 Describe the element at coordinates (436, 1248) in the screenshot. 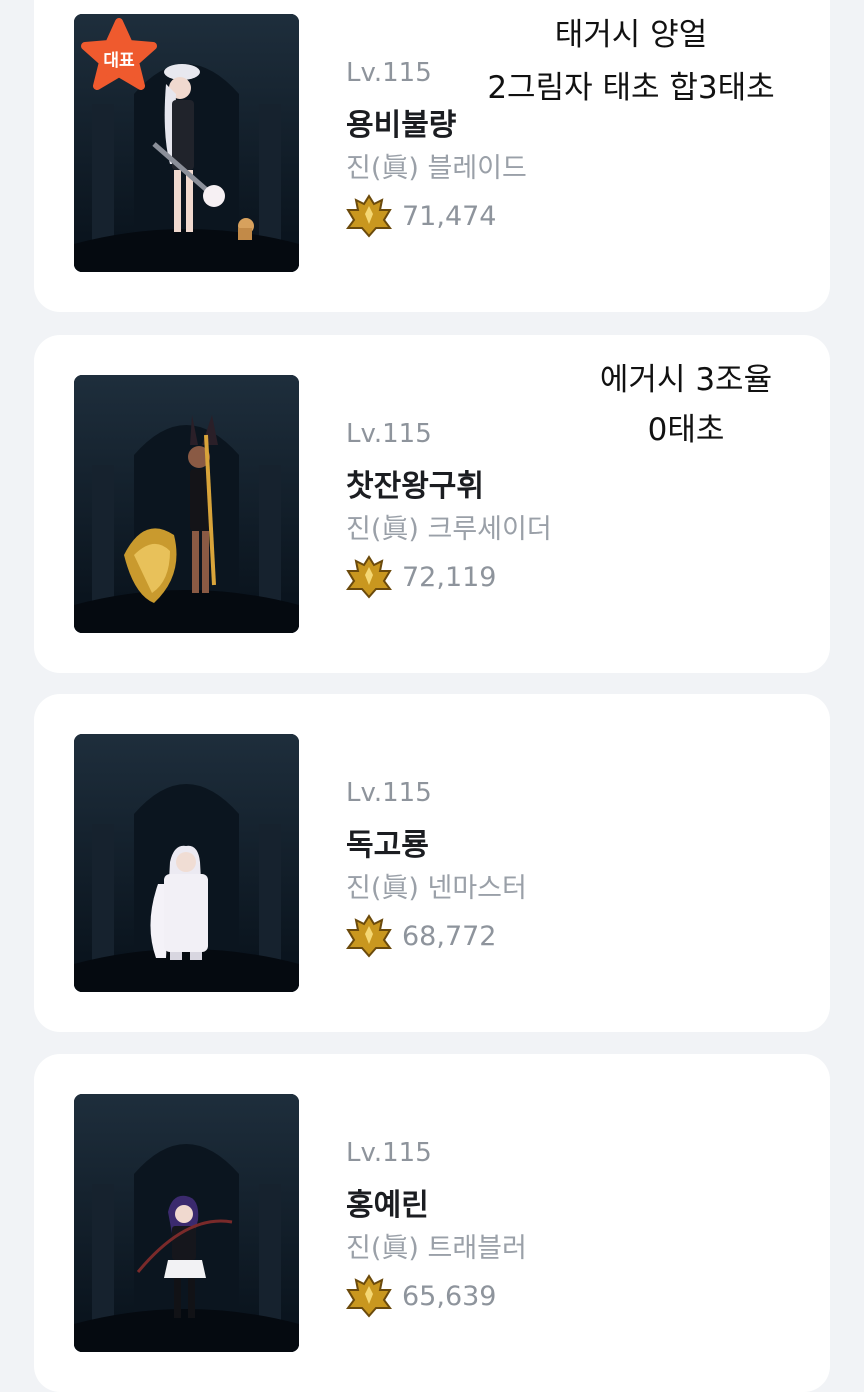

I see `character-job: 진(眞) 트래블러` at that location.